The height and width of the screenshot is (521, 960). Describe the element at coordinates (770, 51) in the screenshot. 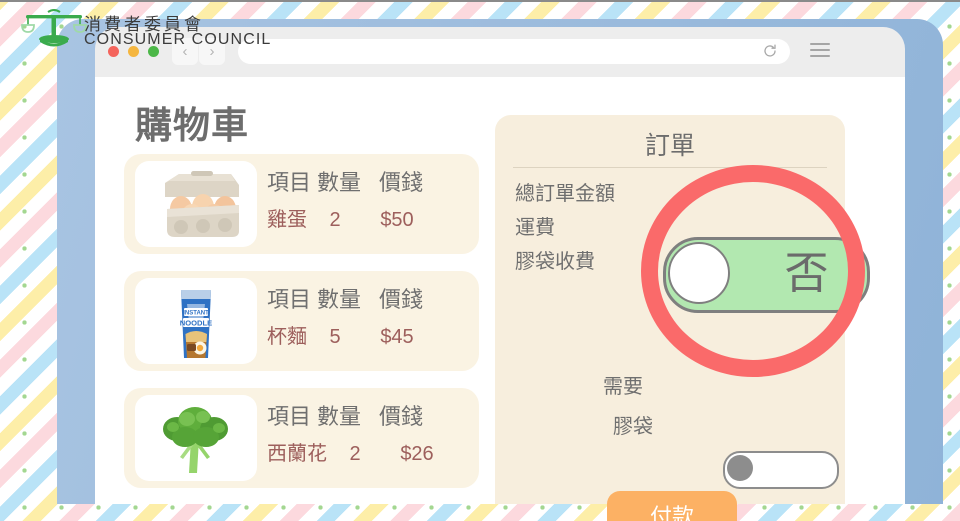

I see `reload-icon` at that location.